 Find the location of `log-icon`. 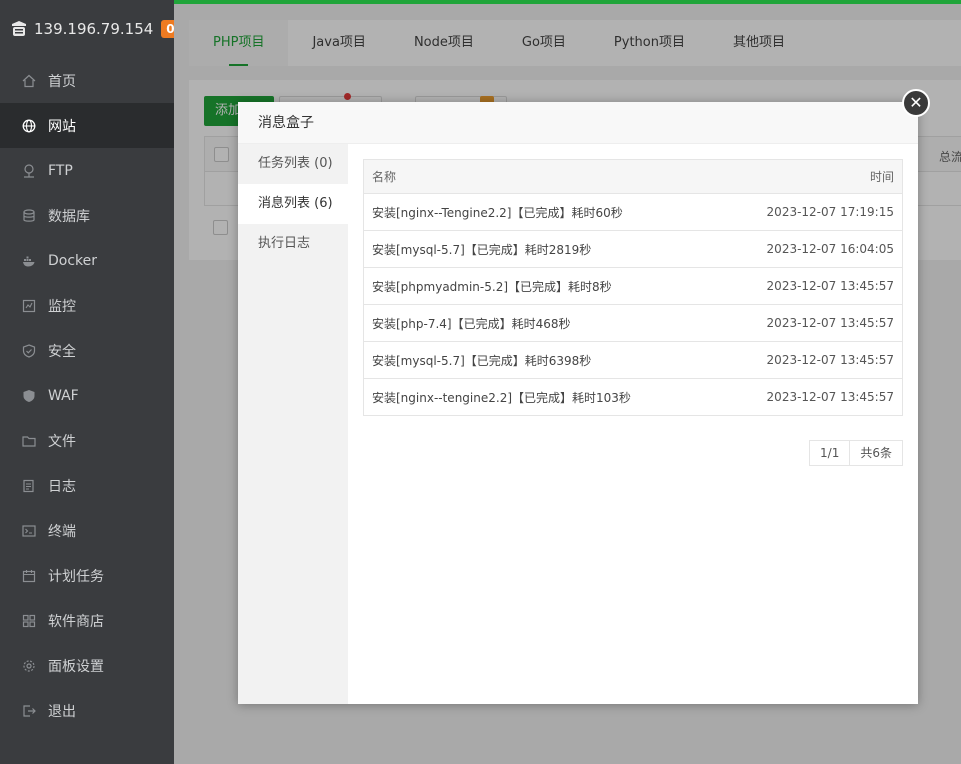

log-icon is located at coordinates (29, 486).